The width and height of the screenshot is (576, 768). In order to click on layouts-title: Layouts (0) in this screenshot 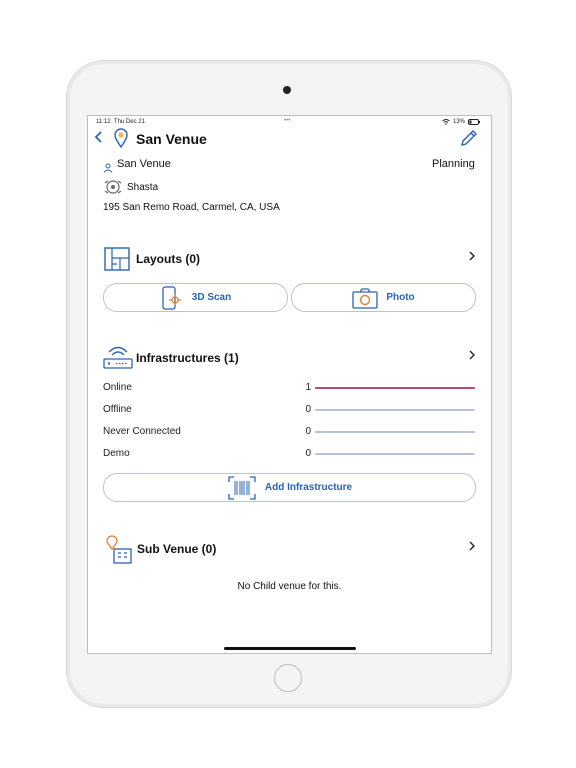, I will do `click(168, 259)`.